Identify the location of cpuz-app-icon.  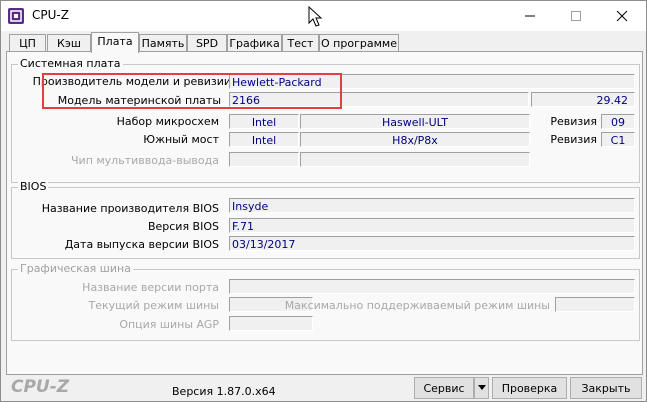
(16, 16).